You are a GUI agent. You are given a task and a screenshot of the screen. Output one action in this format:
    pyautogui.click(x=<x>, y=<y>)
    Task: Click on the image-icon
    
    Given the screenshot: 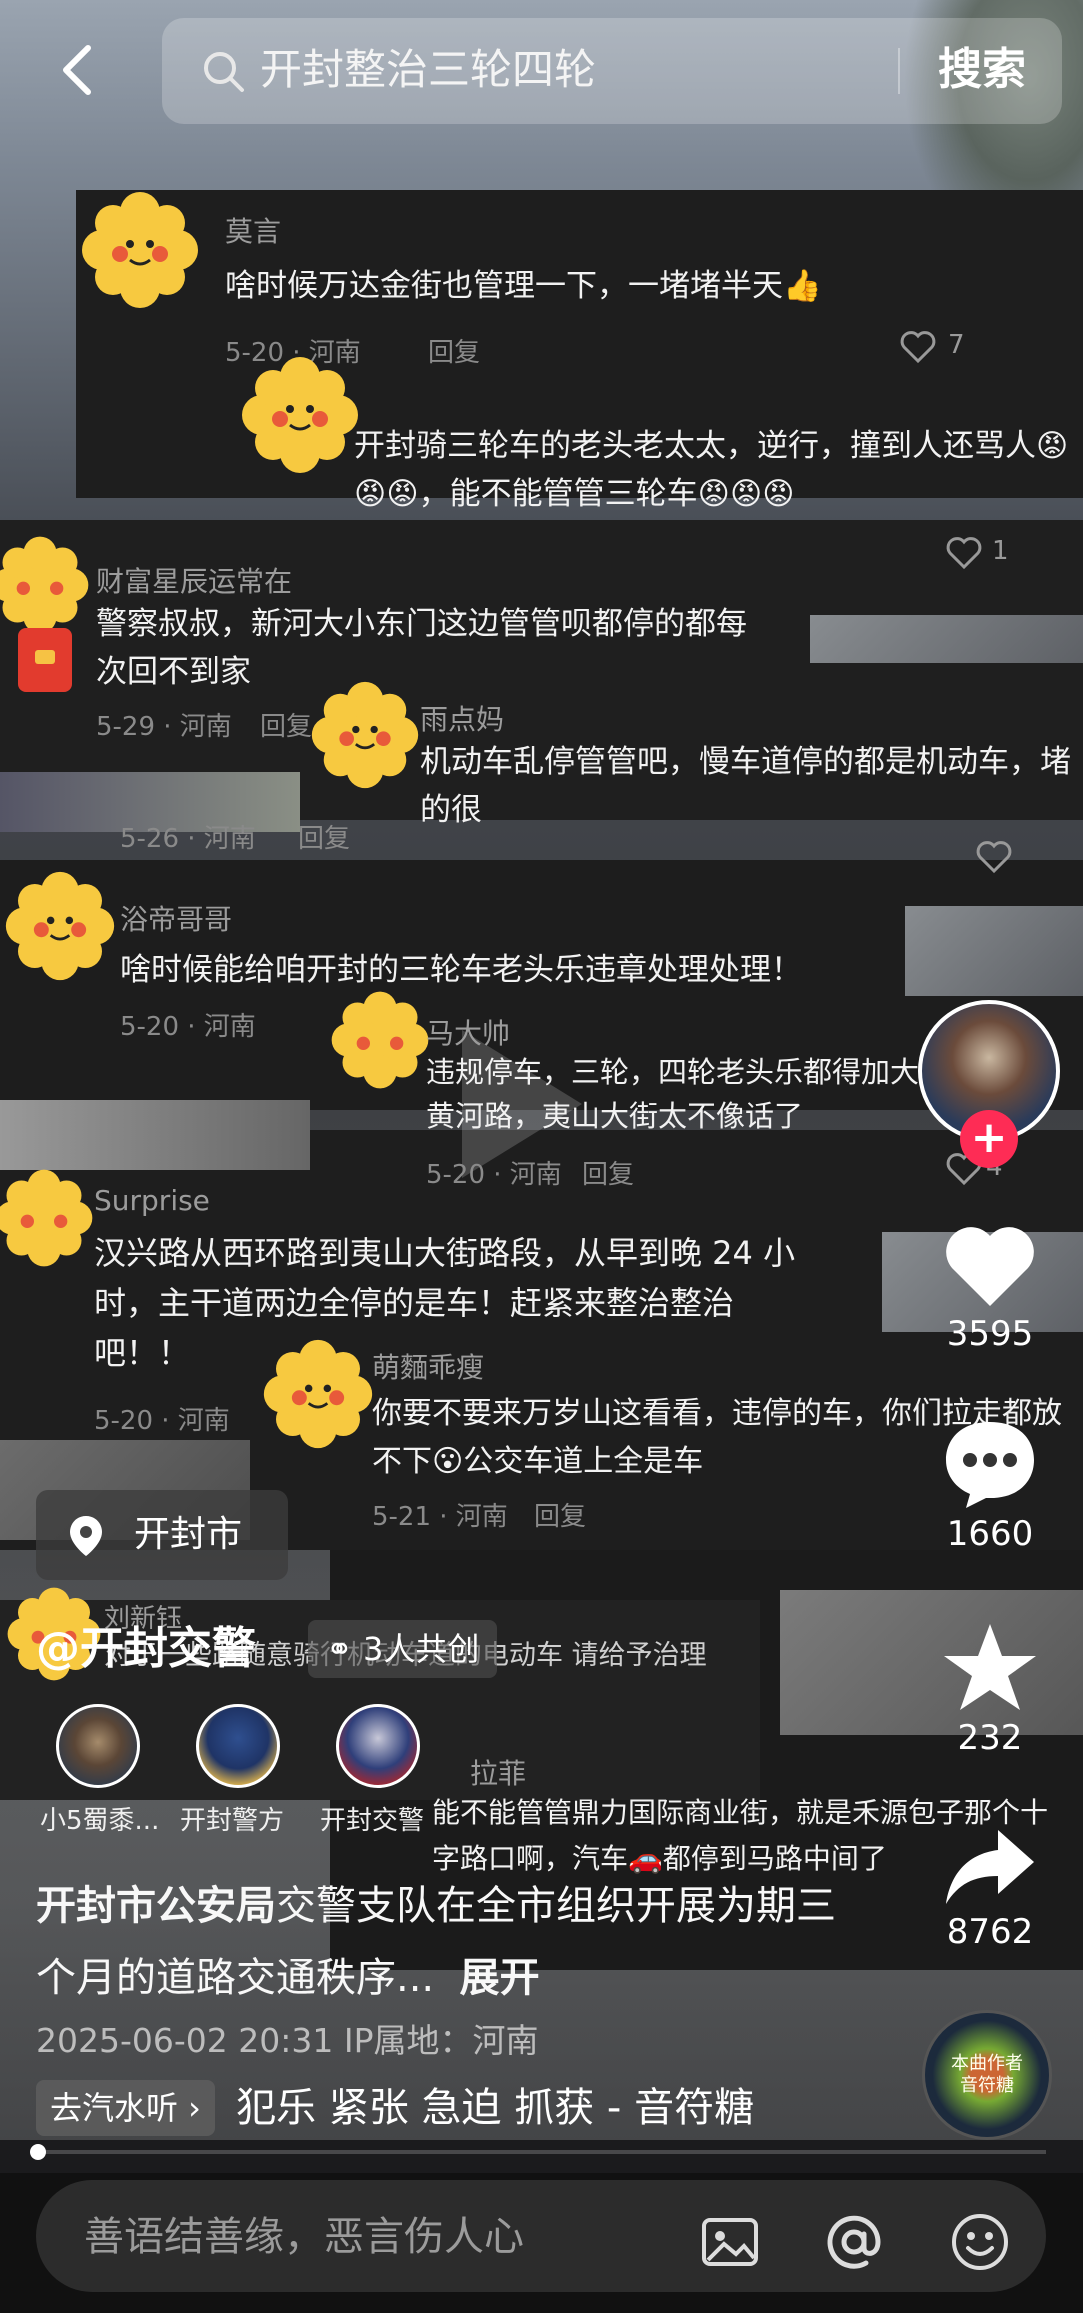 What is the action you would take?
    pyautogui.click(x=730, y=2242)
    